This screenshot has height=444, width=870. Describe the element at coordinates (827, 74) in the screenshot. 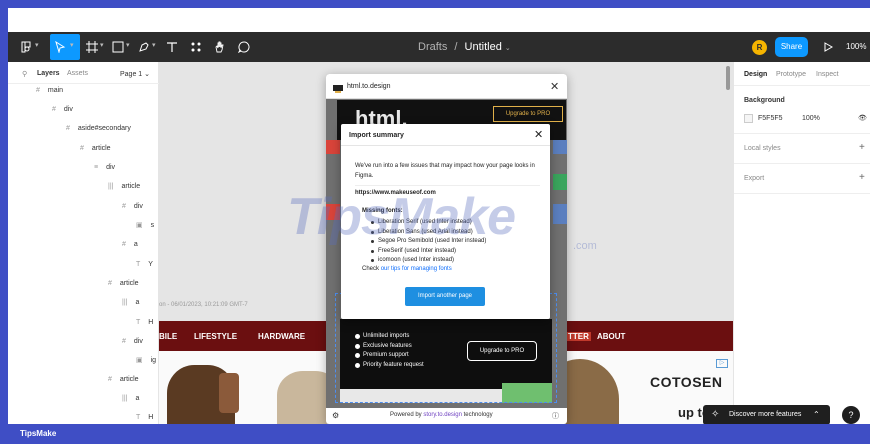

I see `tab-inspect: Inspect` at that location.